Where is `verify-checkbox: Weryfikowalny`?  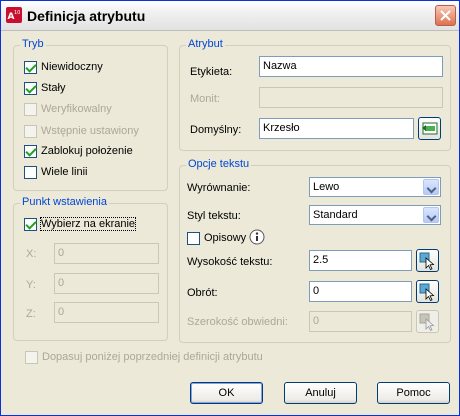 verify-checkbox: Weryfikowalny is located at coordinates (68, 109).